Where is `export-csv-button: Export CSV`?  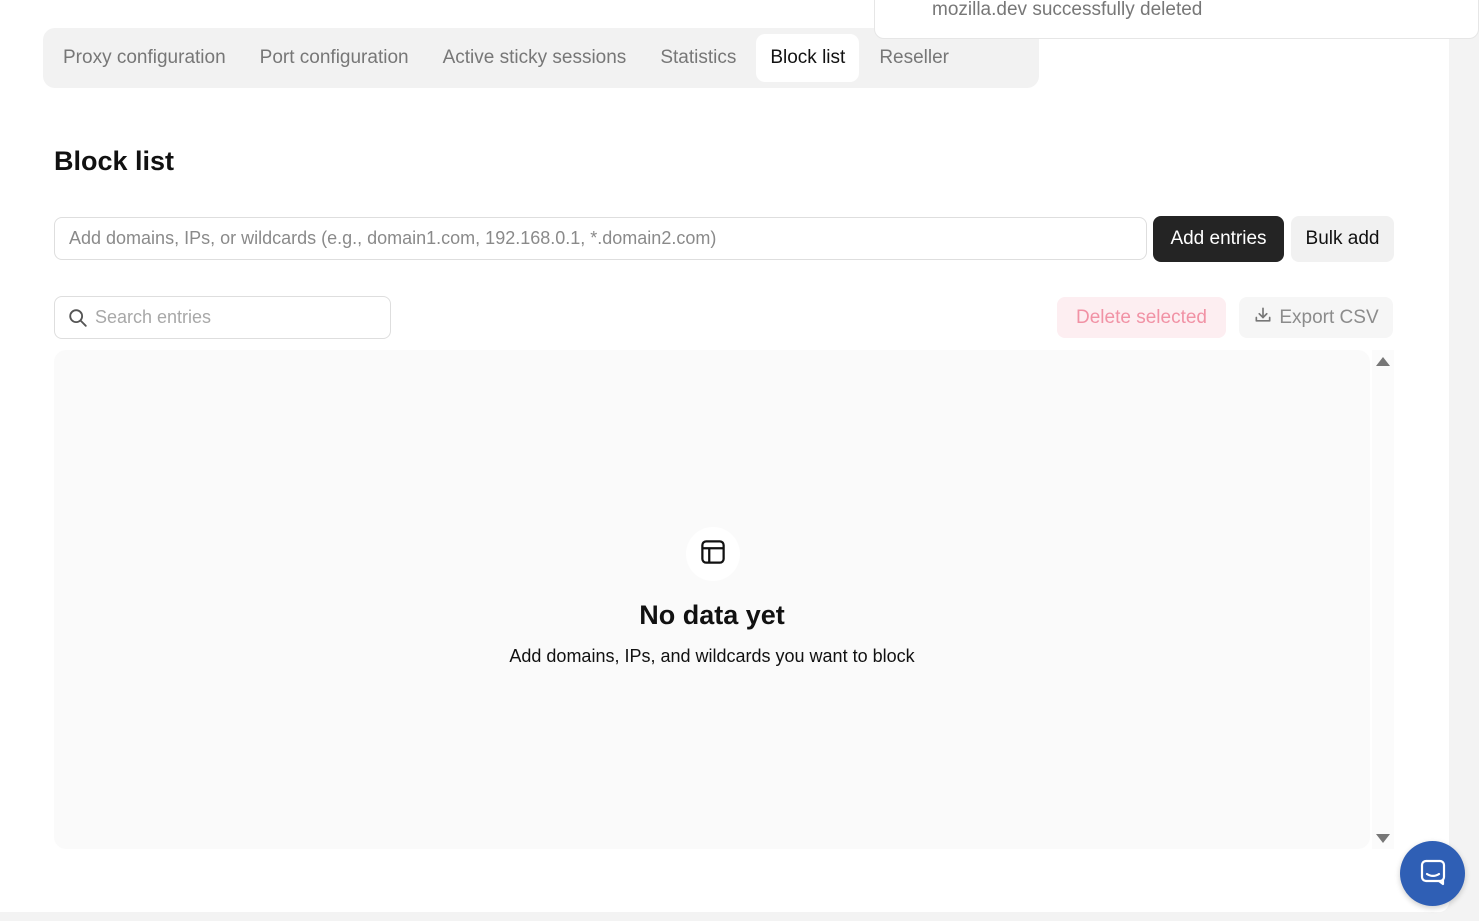
export-csv-button: Export CSV is located at coordinates (1316, 317).